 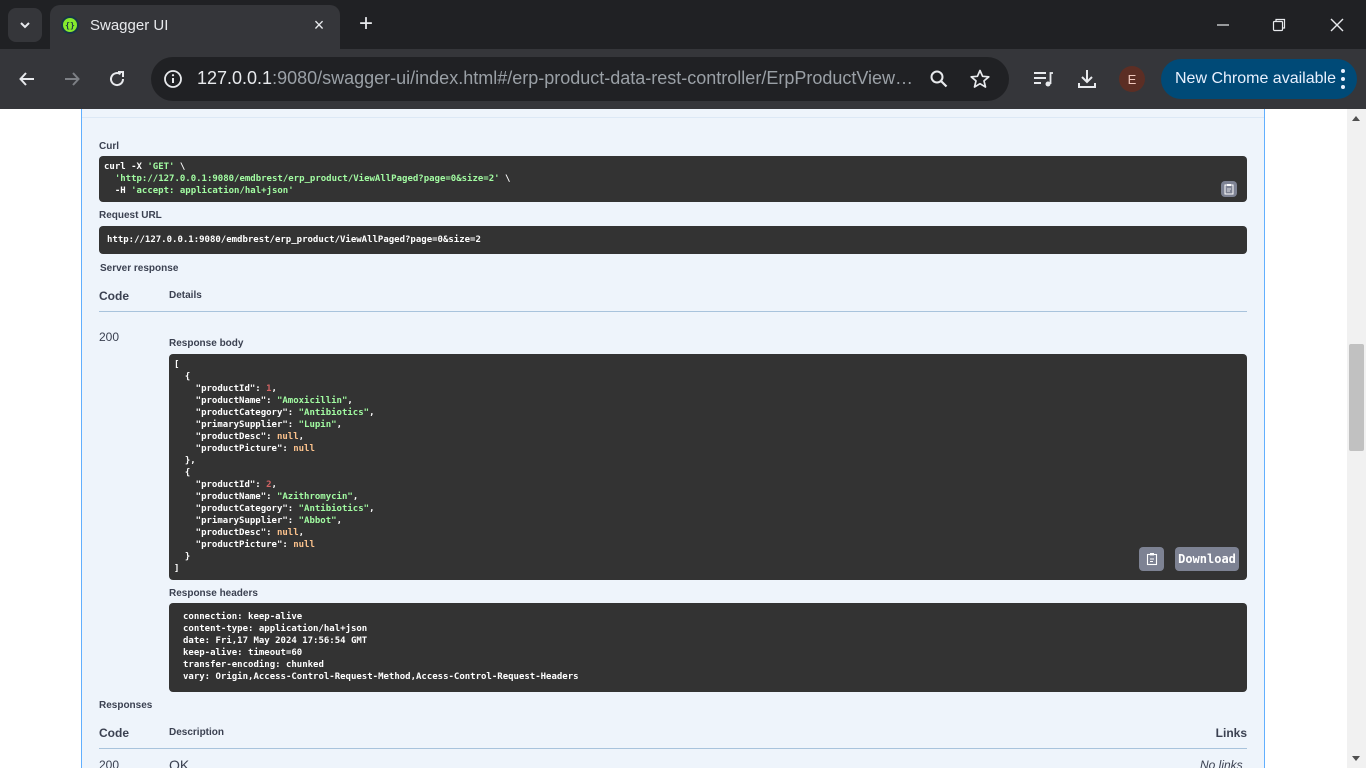 I want to click on json-value: "Abbot", so click(x=317, y=521).